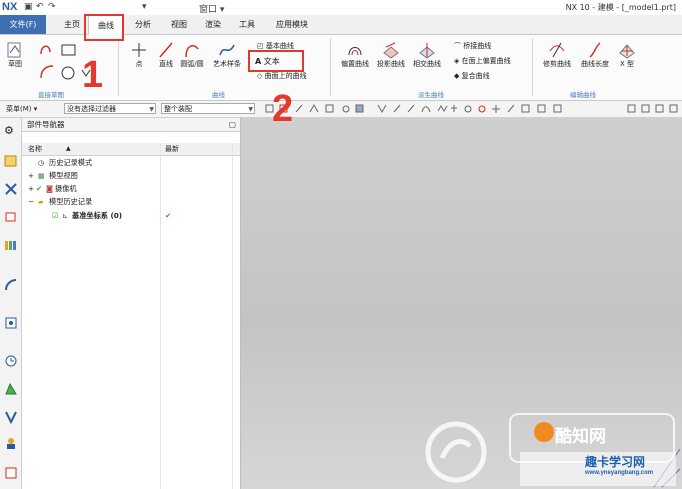  I want to click on x-form-label: X 型, so click(627, 64).